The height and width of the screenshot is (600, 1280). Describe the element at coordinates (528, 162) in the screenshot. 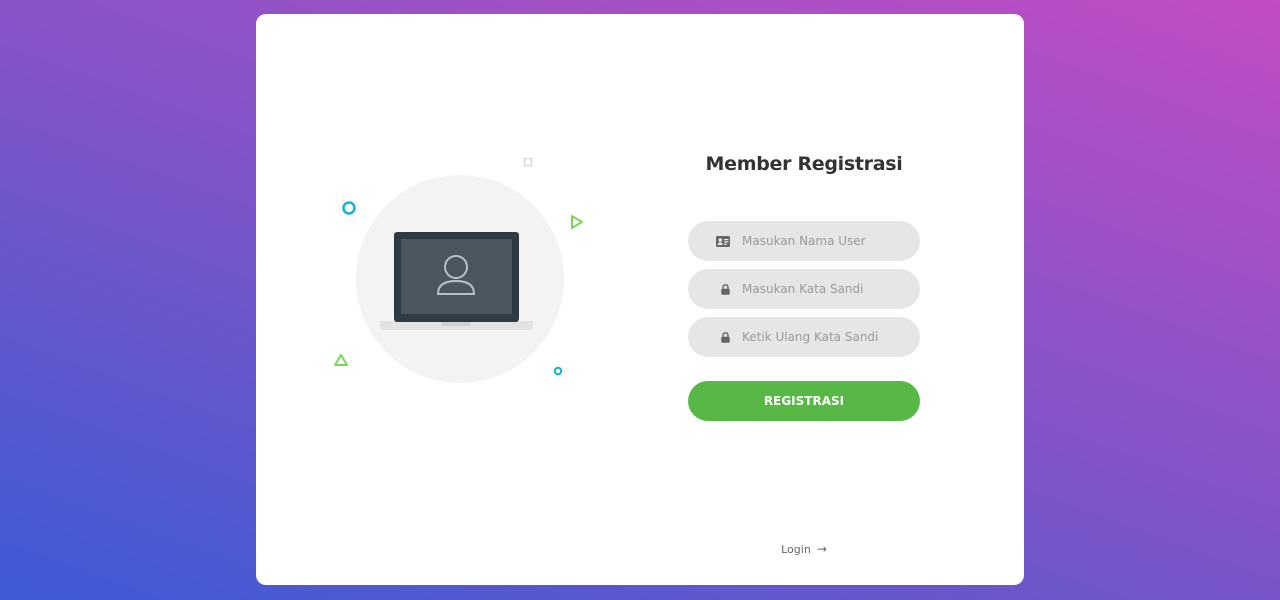

I see `deco-square-icon` at that location.